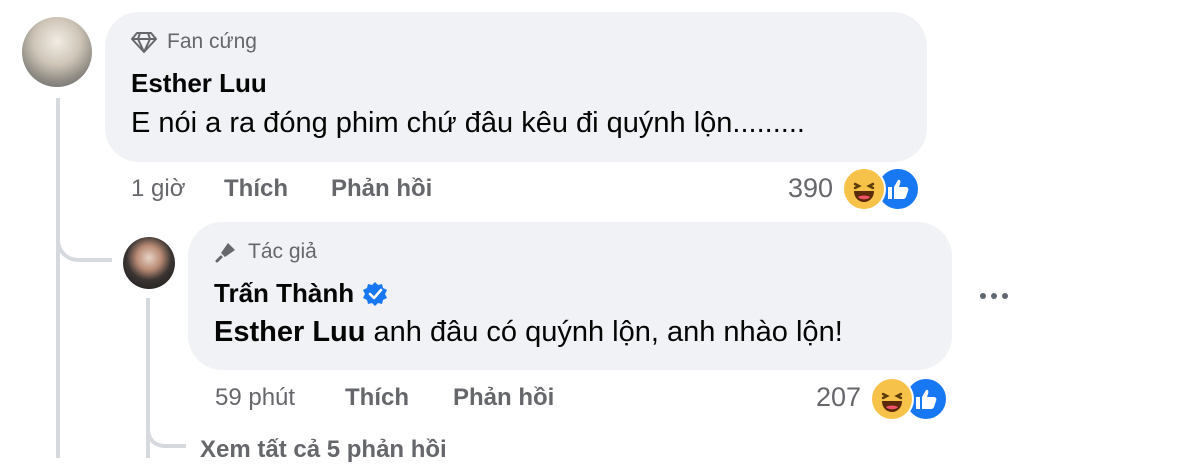 The image size is (1200, 464). What do you see at coordinates (58, 278) in the screenshot?
I see `thread-line-vertical` at bounding box center [58, 278].